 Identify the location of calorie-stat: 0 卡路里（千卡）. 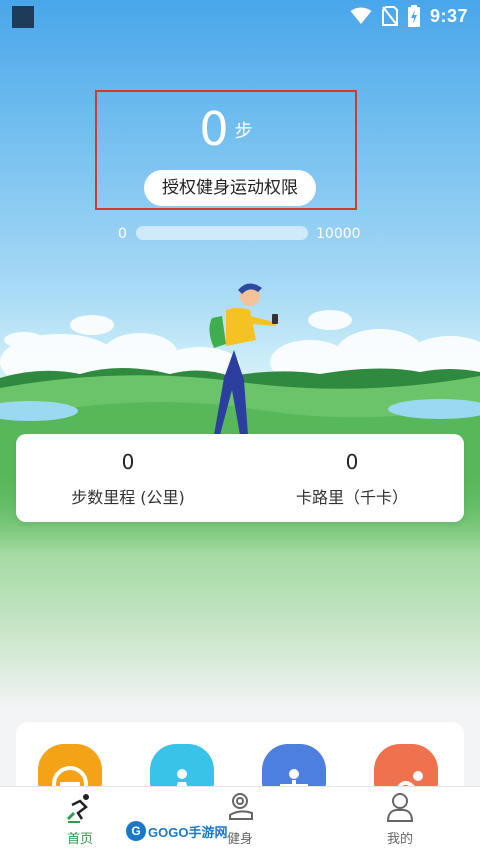
(352, 479).